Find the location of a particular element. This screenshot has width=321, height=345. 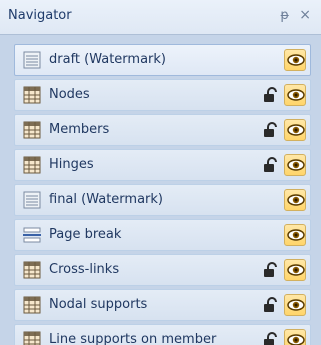

list-item-label: Line supports on member is located at coordinates (133, 338).